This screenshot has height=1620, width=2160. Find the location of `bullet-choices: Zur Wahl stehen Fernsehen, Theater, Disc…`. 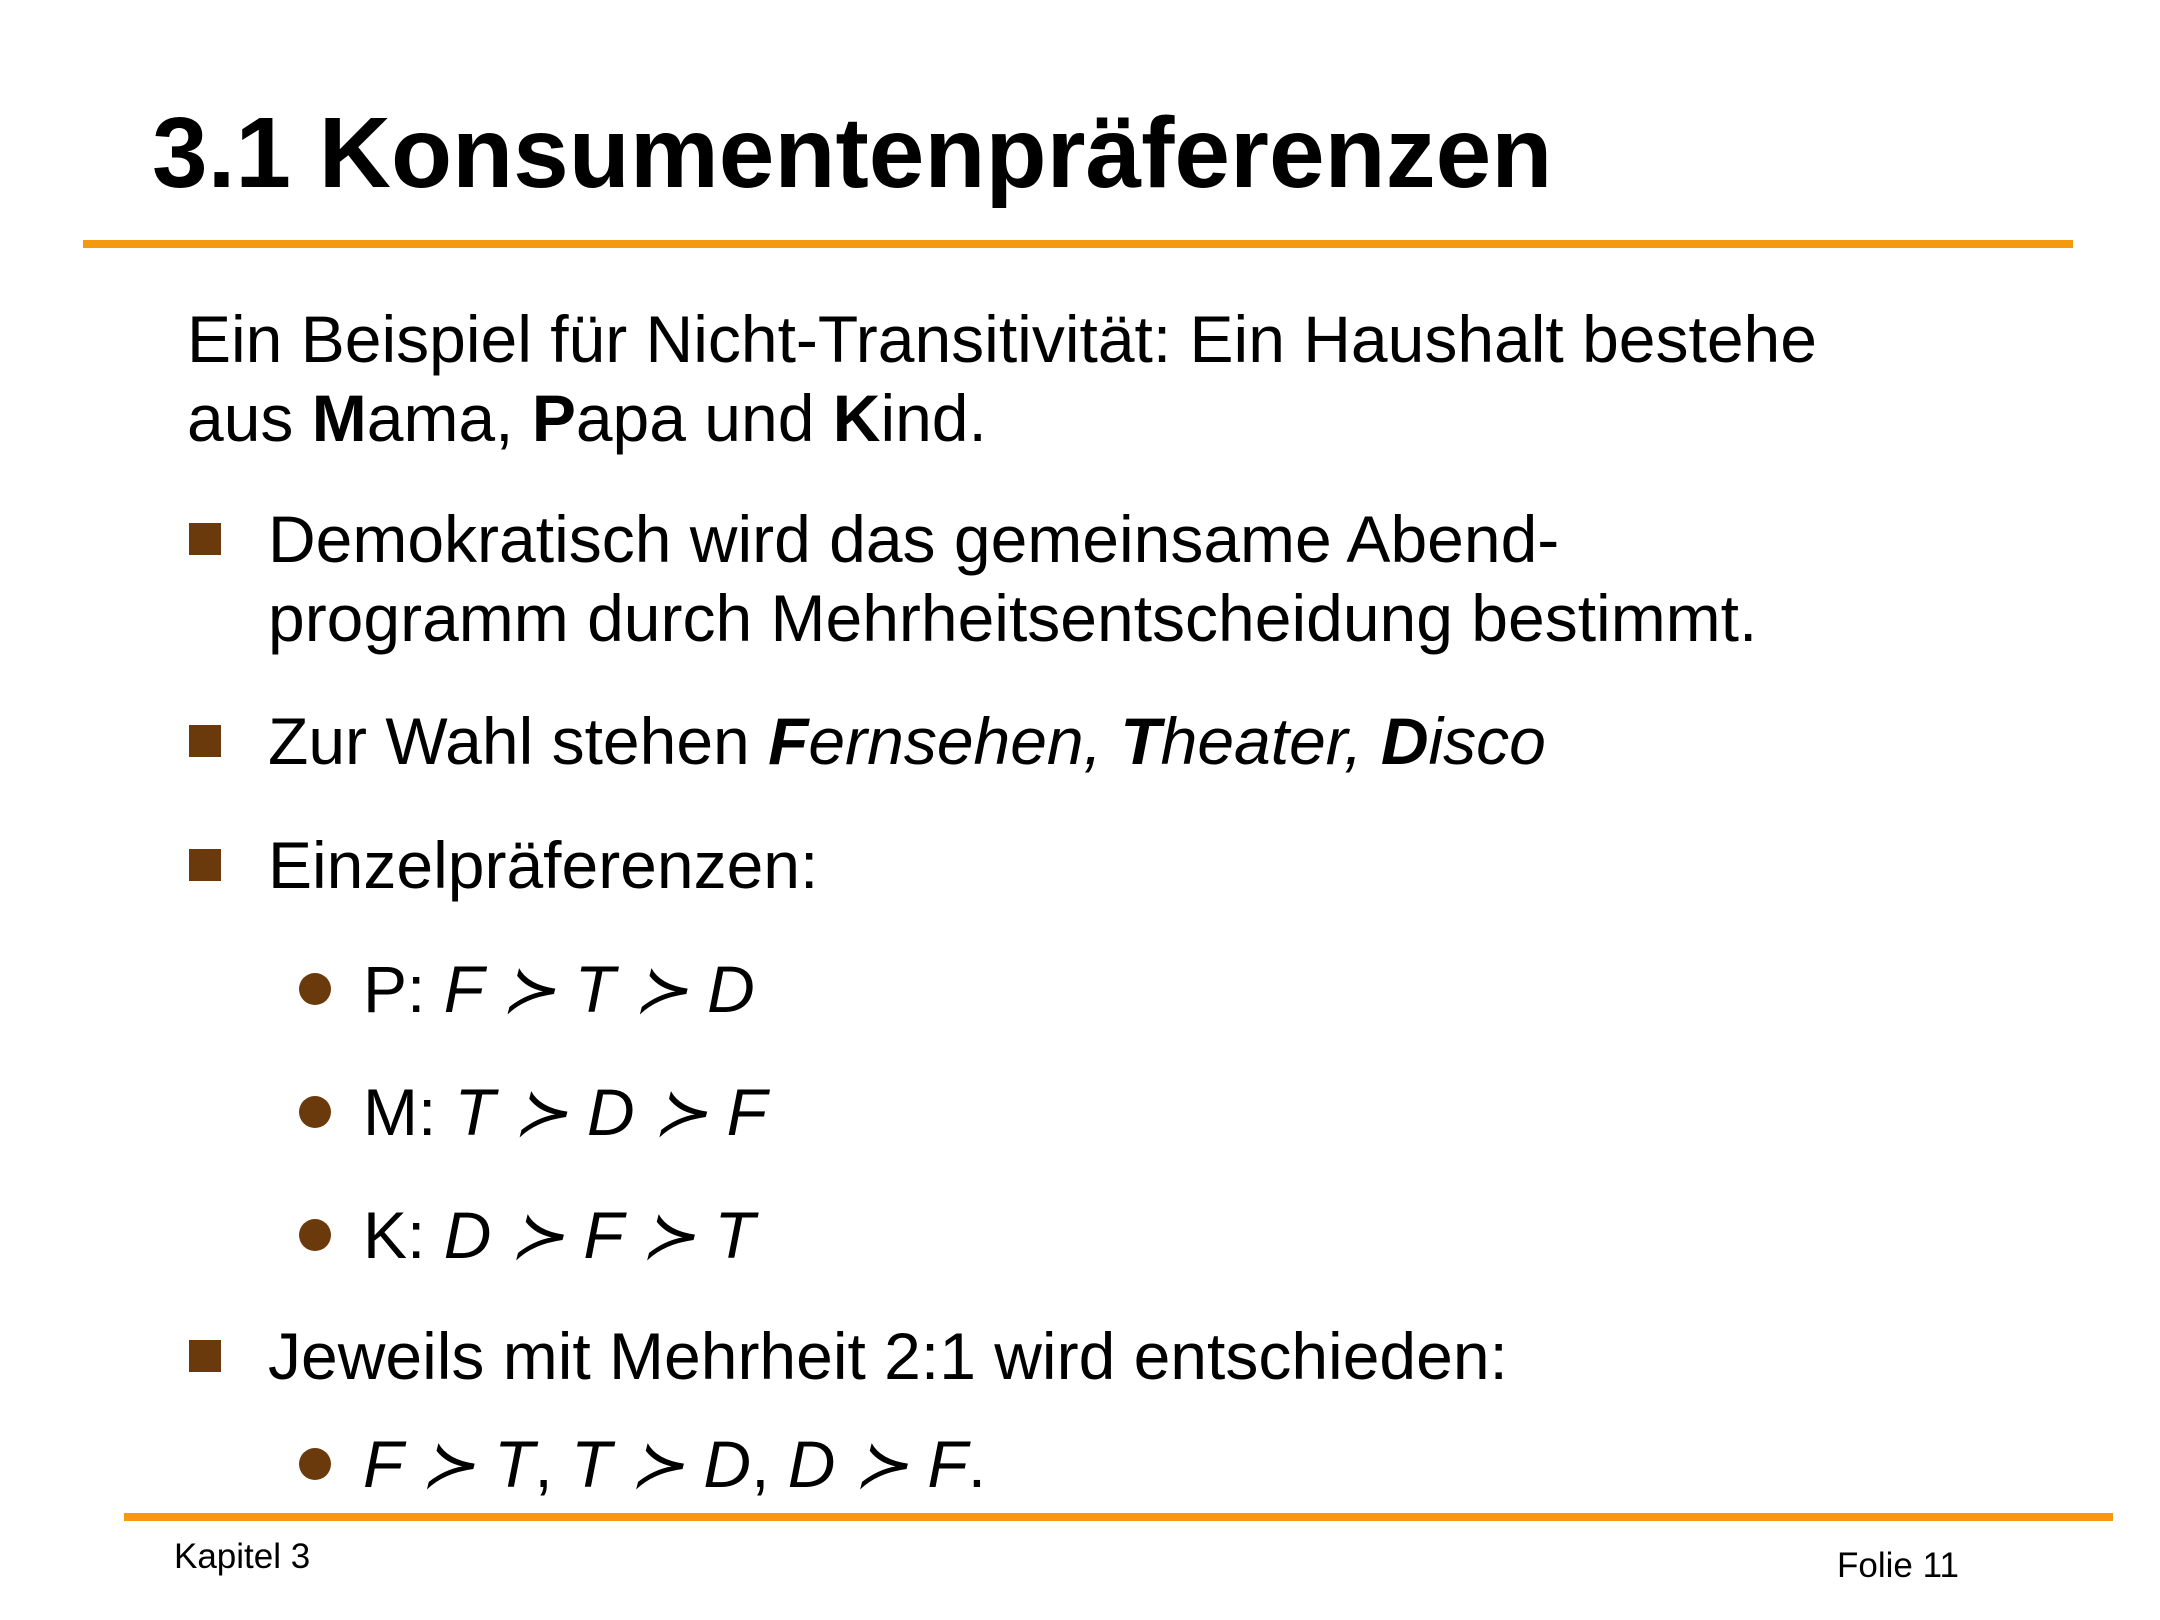

bullet-choices: Zur Wahl stehen Fernsehen, Theater, Disc… is located at coordinates (907, 741).